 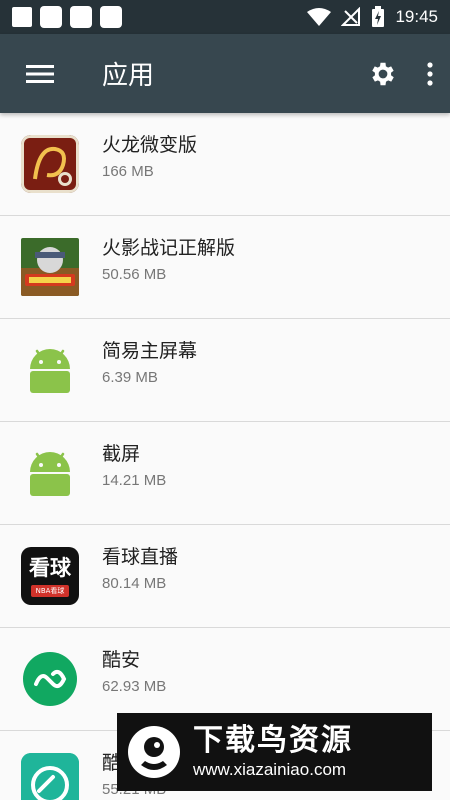 I want to click on hamburger-menu-icon, so click(x=40, y=73).